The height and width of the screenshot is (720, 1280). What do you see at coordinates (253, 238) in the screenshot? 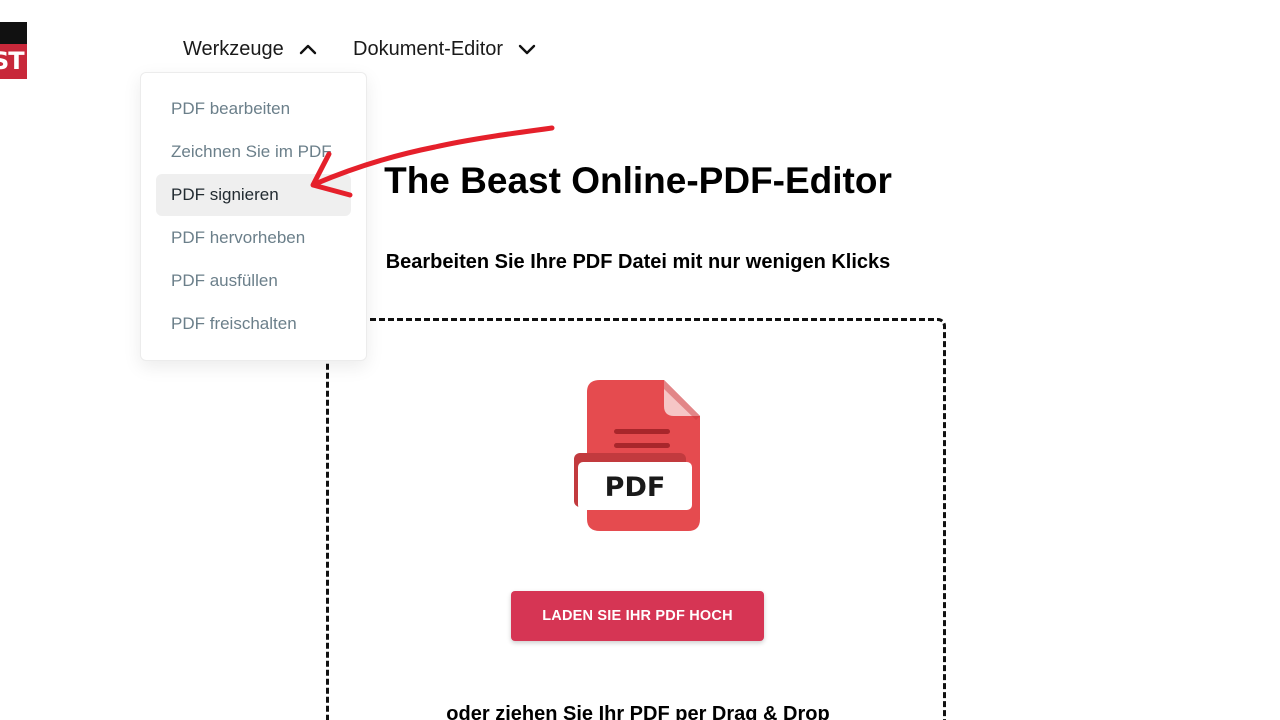
I see `menu-item-pdf-hervorheben: PDF hervorheben` at bounding box center [253, 238].